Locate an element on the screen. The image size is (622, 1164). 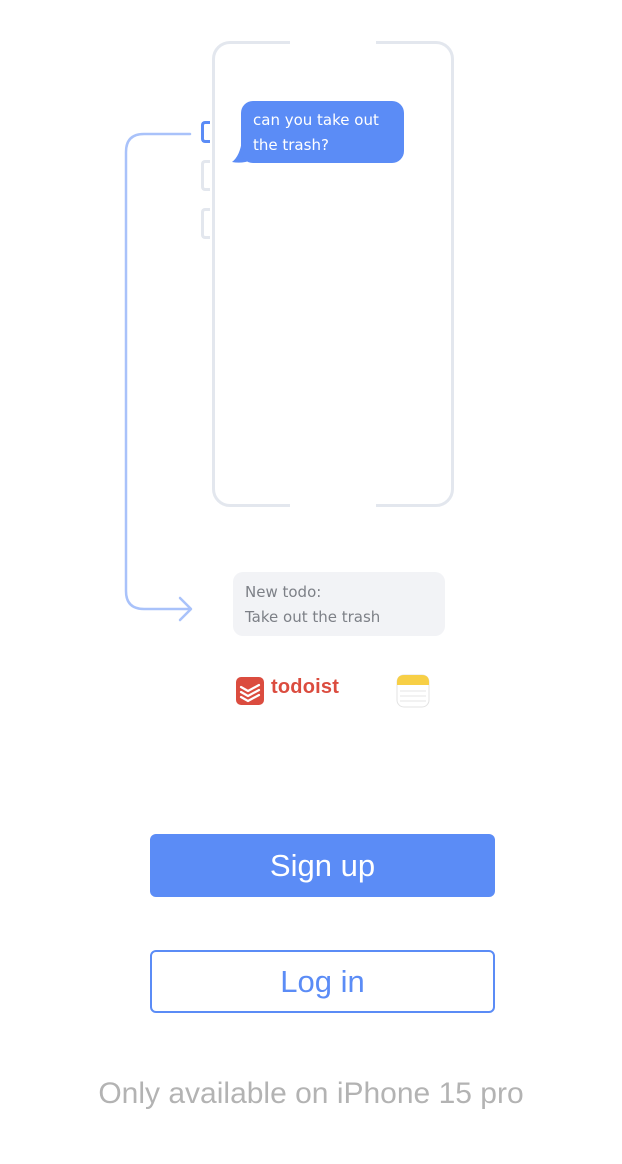
availability-note: Only available on iPhone 15 pro is located at coordinates (311, 1093).